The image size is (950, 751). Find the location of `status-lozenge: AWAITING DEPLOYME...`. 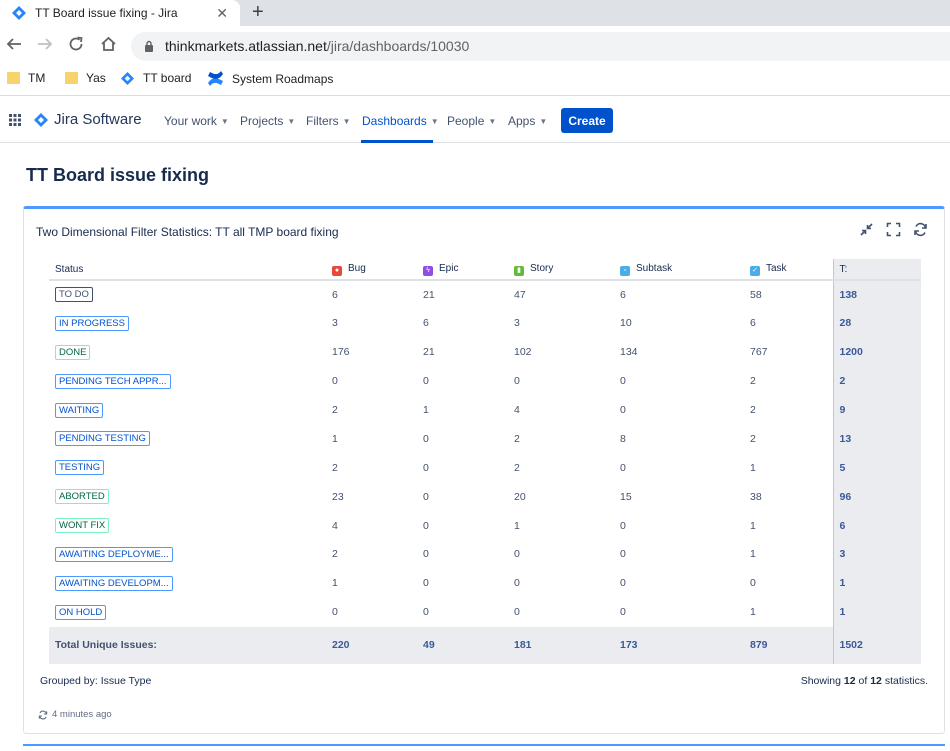

status-lozenge: AWAITING DEPLOYME... is located at coordinates (114, 554).